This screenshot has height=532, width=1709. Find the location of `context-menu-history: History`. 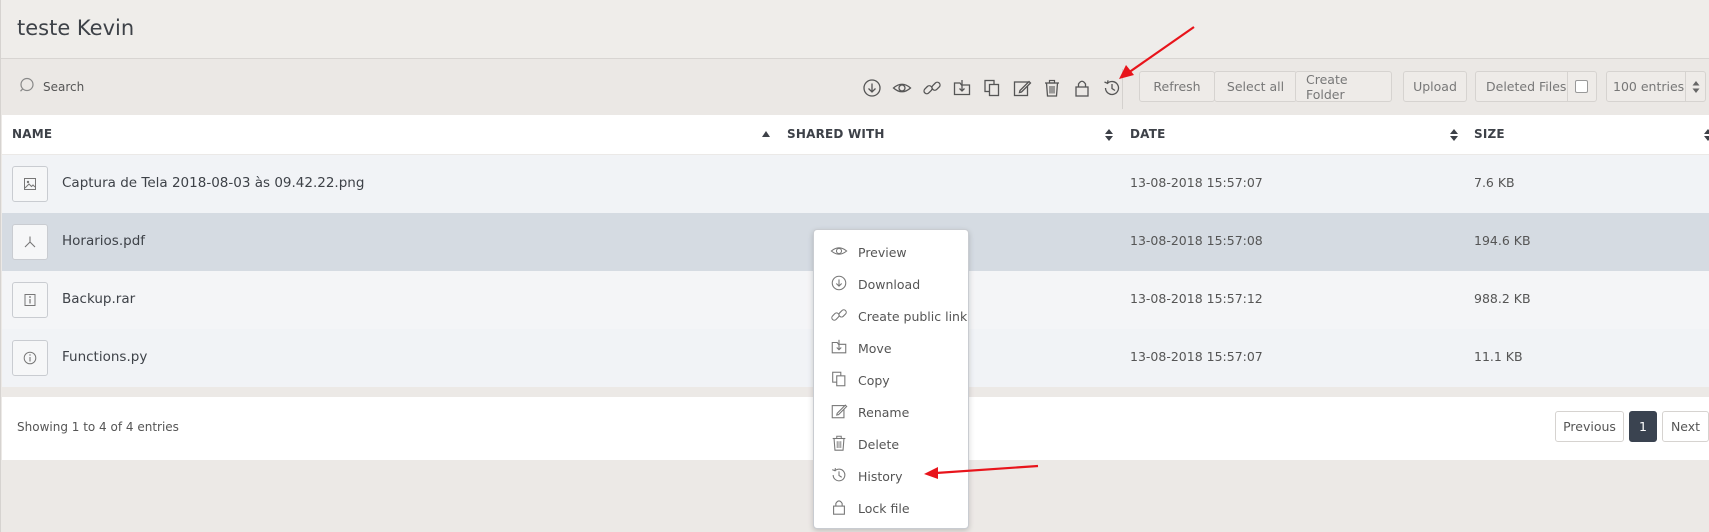

context-menu-history: History is located at coordinates (866, 476).